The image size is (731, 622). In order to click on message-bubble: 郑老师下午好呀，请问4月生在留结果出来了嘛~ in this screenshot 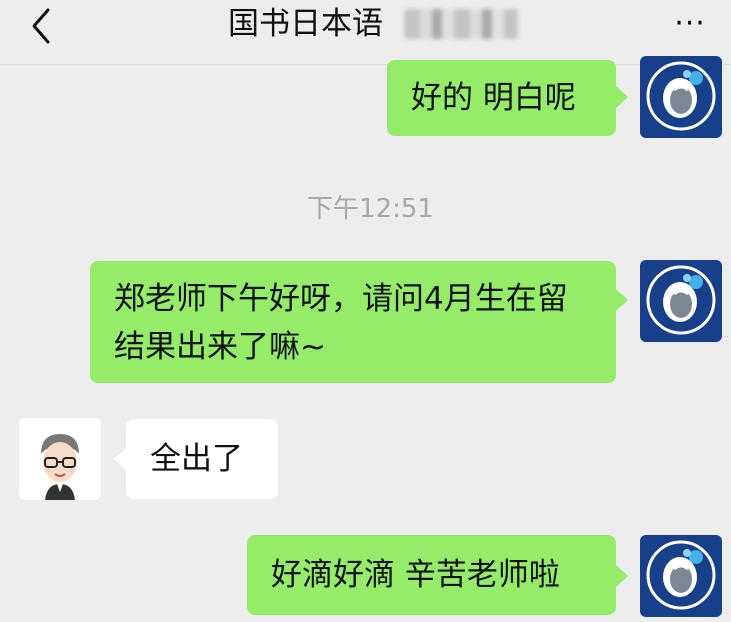, I will do `click(353, 322)`.